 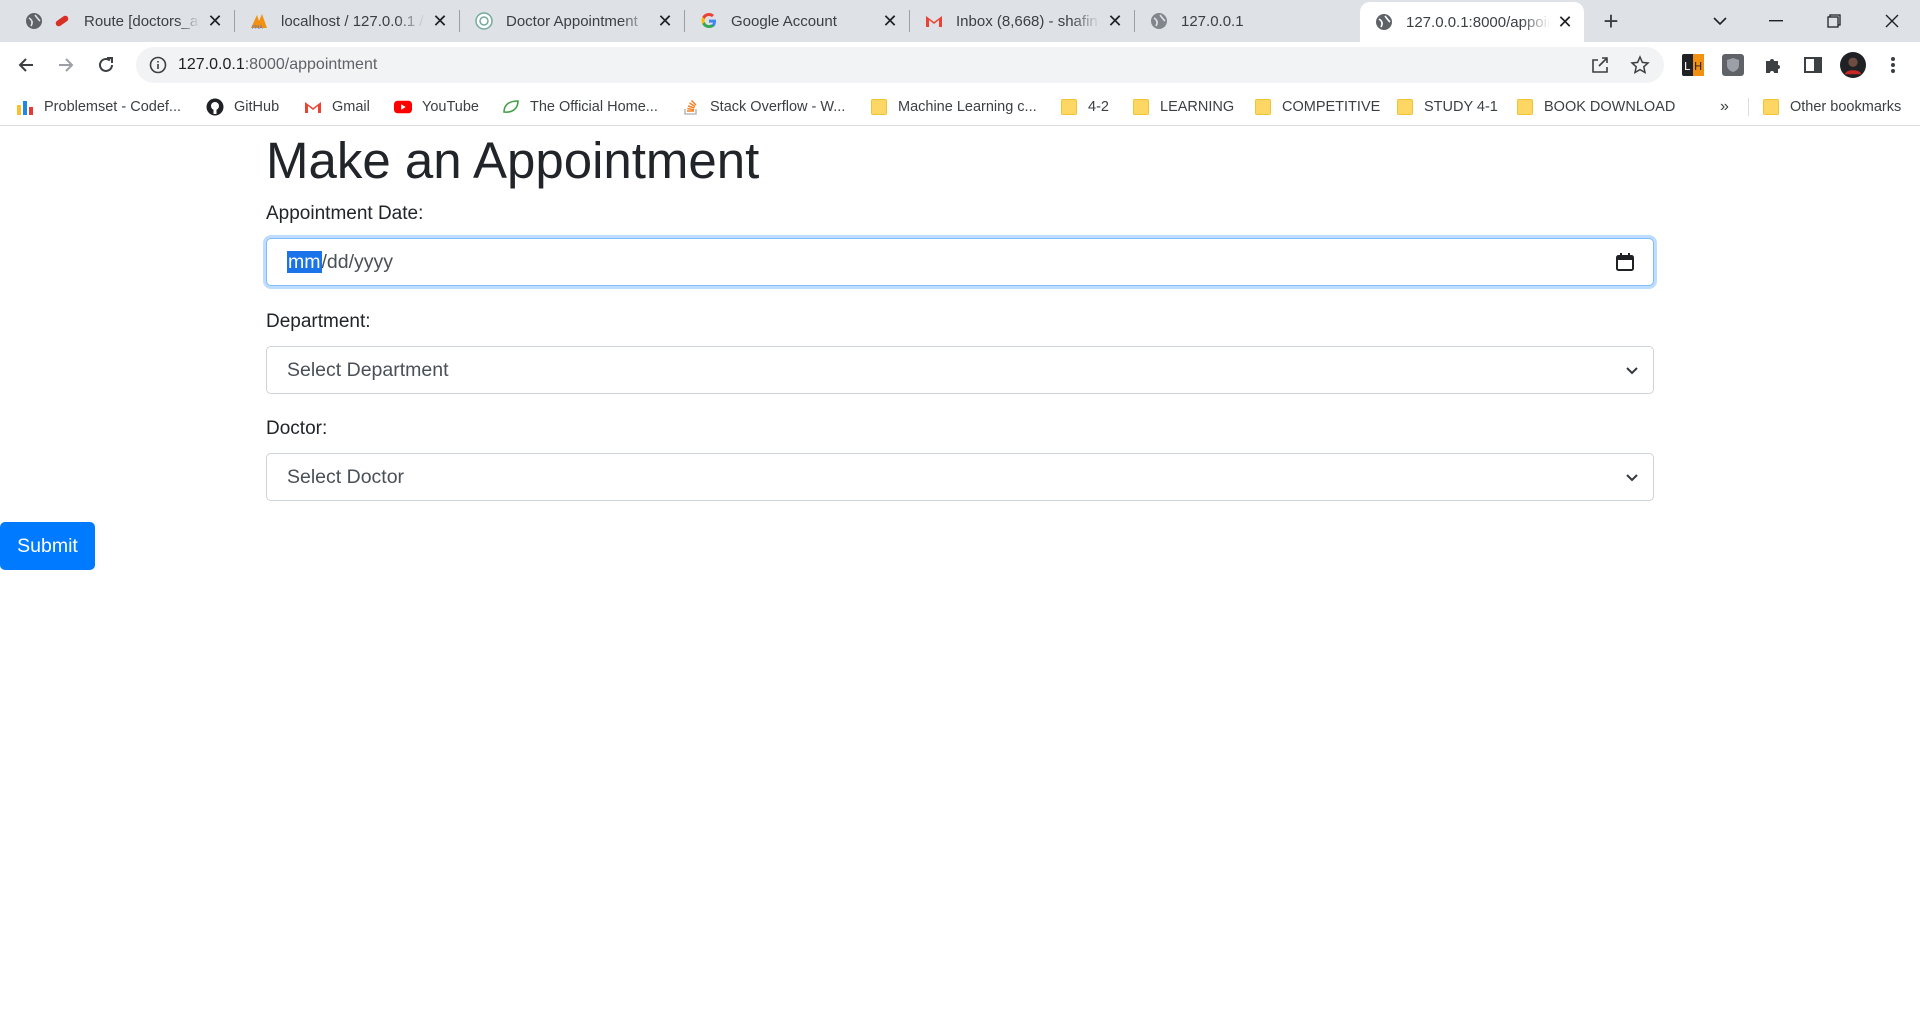 I want to click on forward-button, so click(x=66, y=65).